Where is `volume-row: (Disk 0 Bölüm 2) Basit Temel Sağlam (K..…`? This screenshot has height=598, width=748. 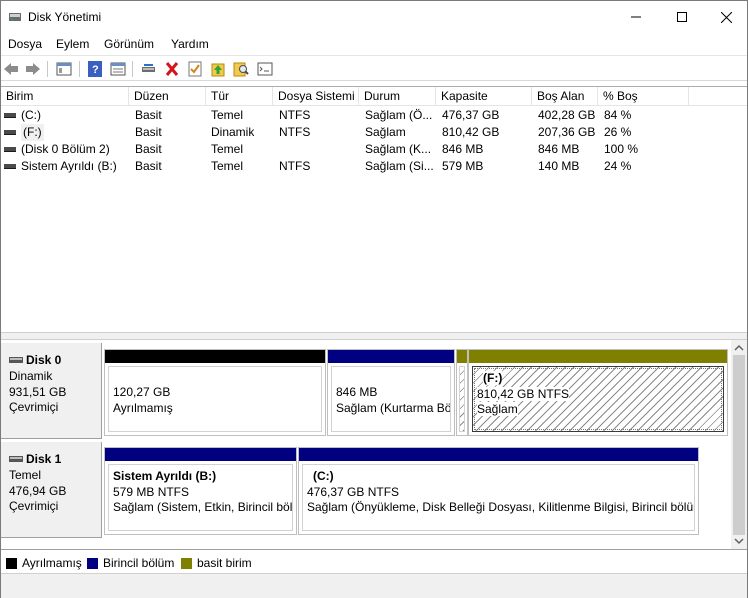 volume-row: (Disk 0 Bölüm 2) Basit Temel Sağlam (K..… is located at coordinates (374, 149).